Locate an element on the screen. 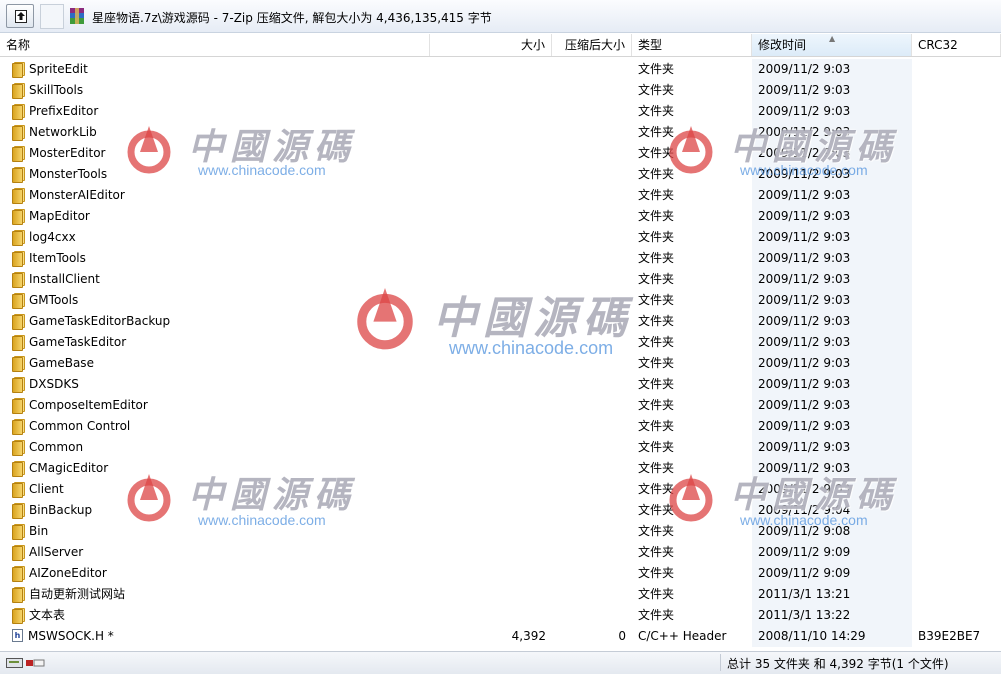 This screenshot has width=1001, height=674. column-crc32: CRC32 is located at coordinates (956, 45).